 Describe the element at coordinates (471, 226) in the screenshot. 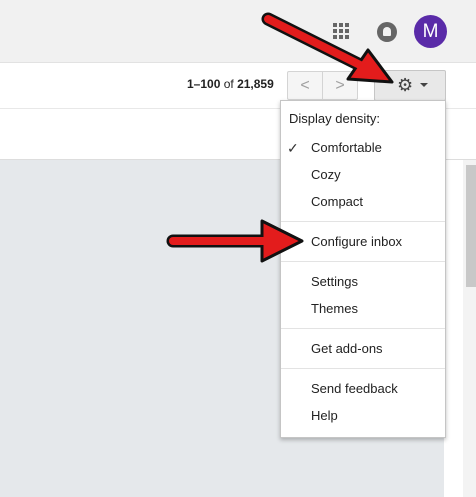

I see `scrollbar-thumb` at that location.